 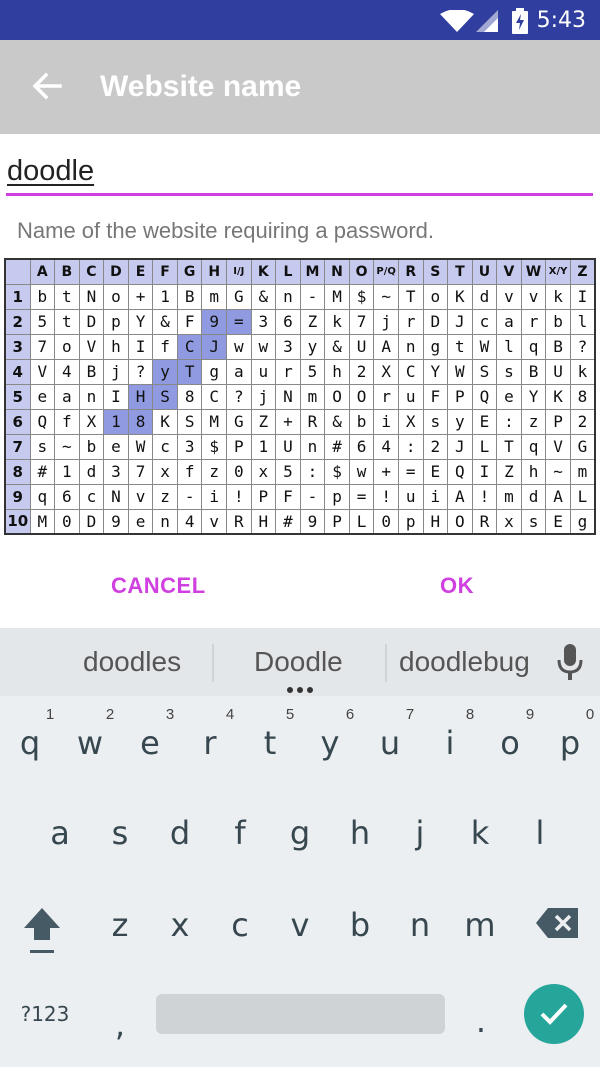 What do you see at coordinates (361, 521) in the screenshot?
I see `grid-cell: L` at bounding box center [361, 521].